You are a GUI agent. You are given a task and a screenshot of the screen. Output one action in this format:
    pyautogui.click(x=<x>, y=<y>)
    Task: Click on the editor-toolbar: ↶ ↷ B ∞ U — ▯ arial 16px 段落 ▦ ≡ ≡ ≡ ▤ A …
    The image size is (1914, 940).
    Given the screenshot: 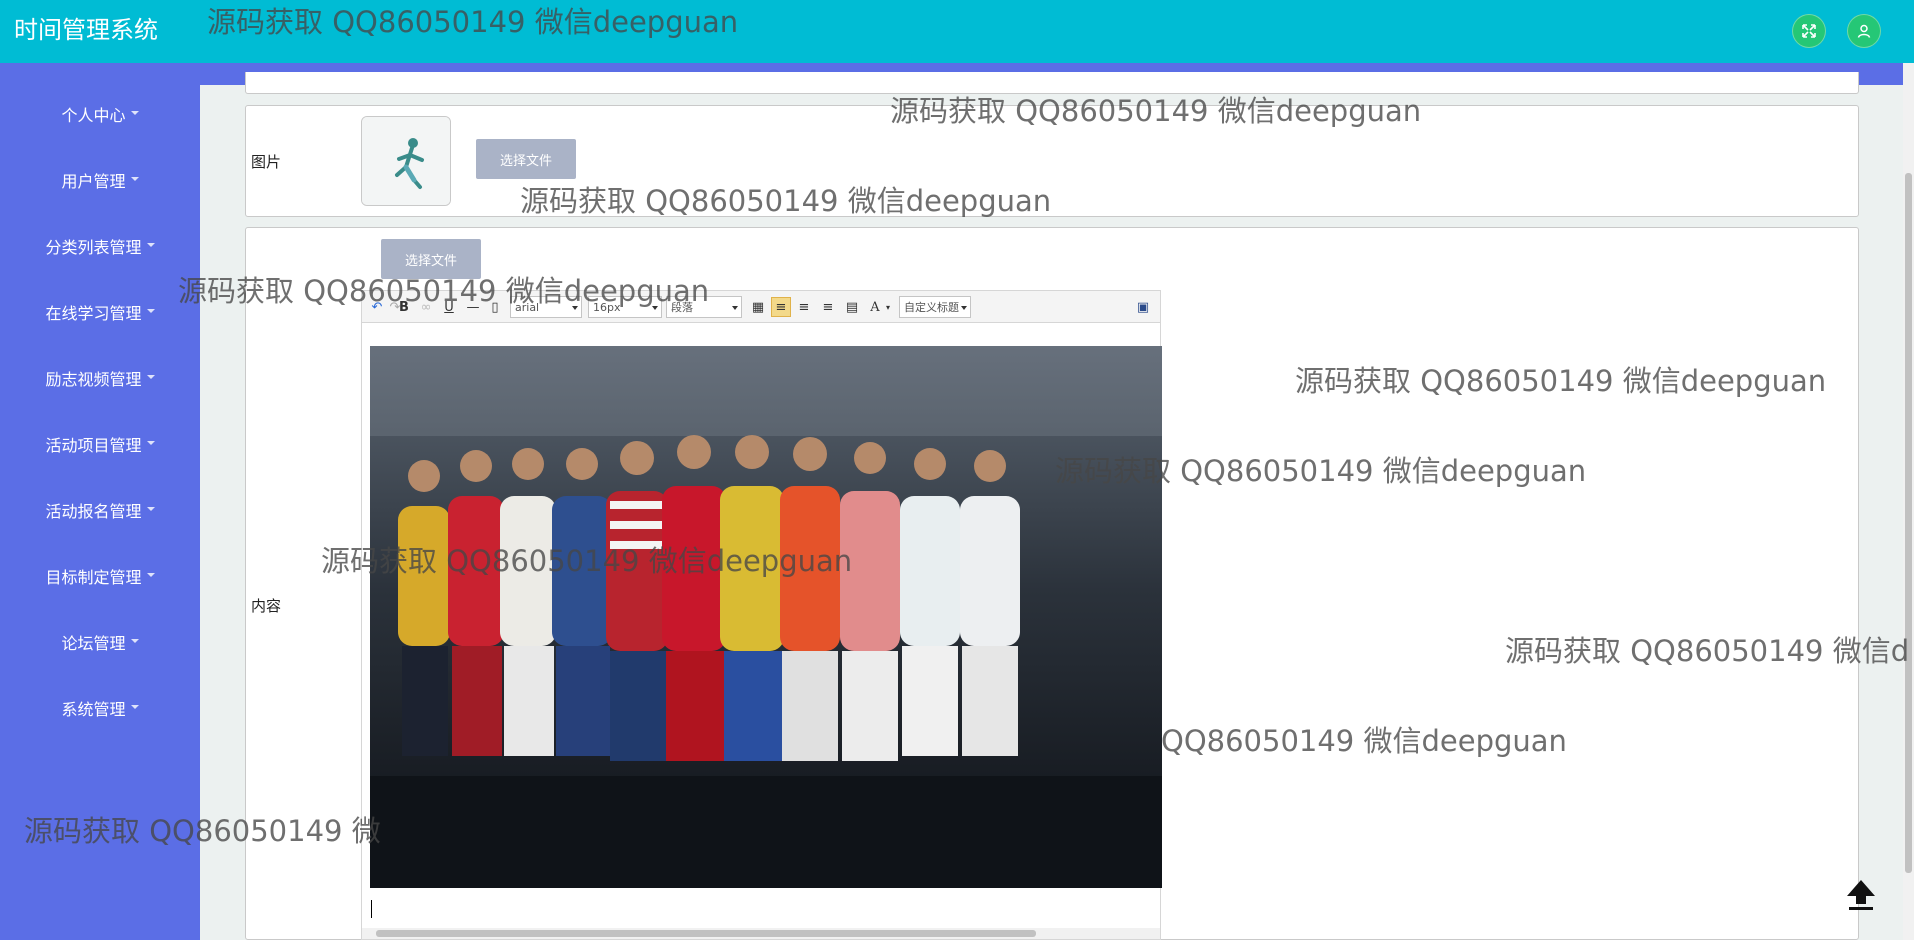 What is the action you would take?
    pyautogui.click(x=761, y=307)
    